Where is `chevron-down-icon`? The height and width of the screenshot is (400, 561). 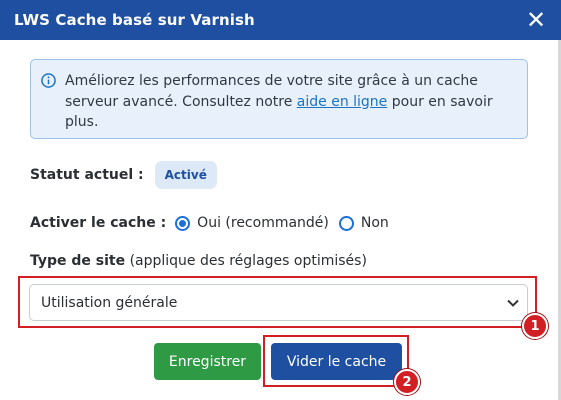
chevron-down-icon is located at coordinates (513, 303).